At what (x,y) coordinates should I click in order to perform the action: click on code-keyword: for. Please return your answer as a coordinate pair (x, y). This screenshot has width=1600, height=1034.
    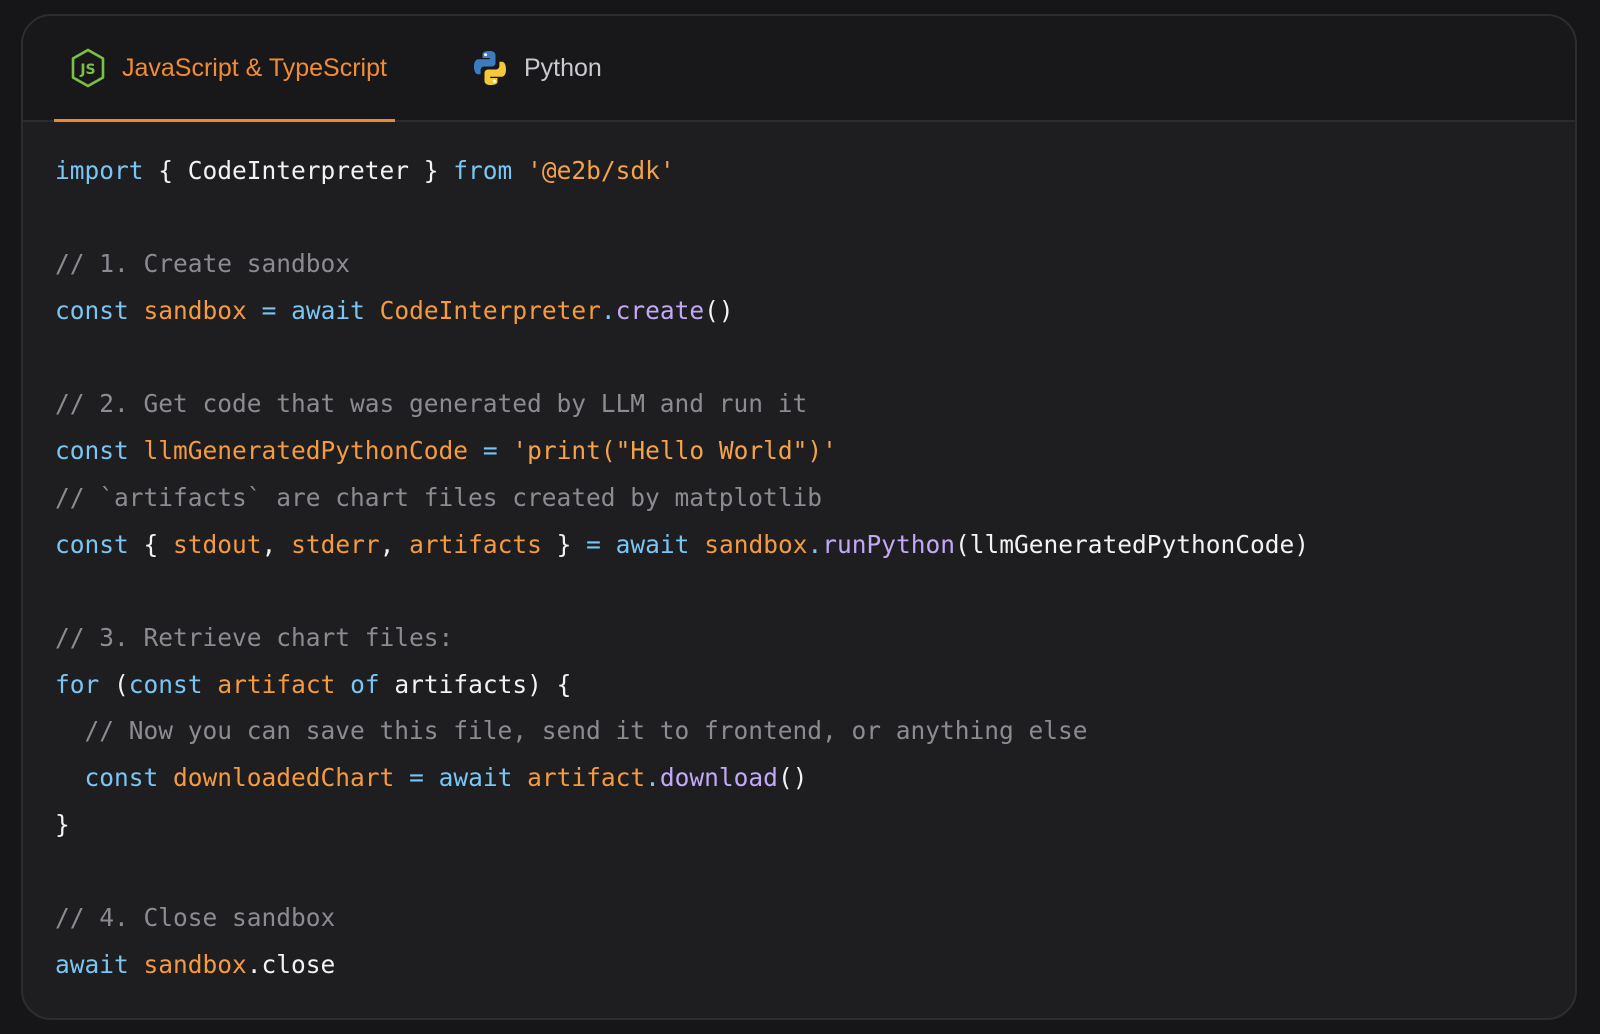
    Looking at the image, I should click on (77, 684).